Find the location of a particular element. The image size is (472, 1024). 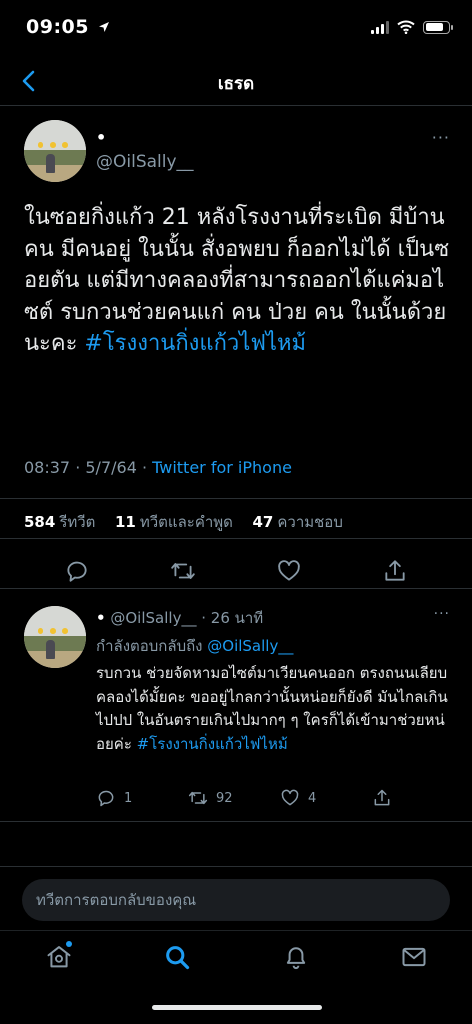

reply-header: • @OilSally__ · 26 นาที is located at coordinates (179, 618).